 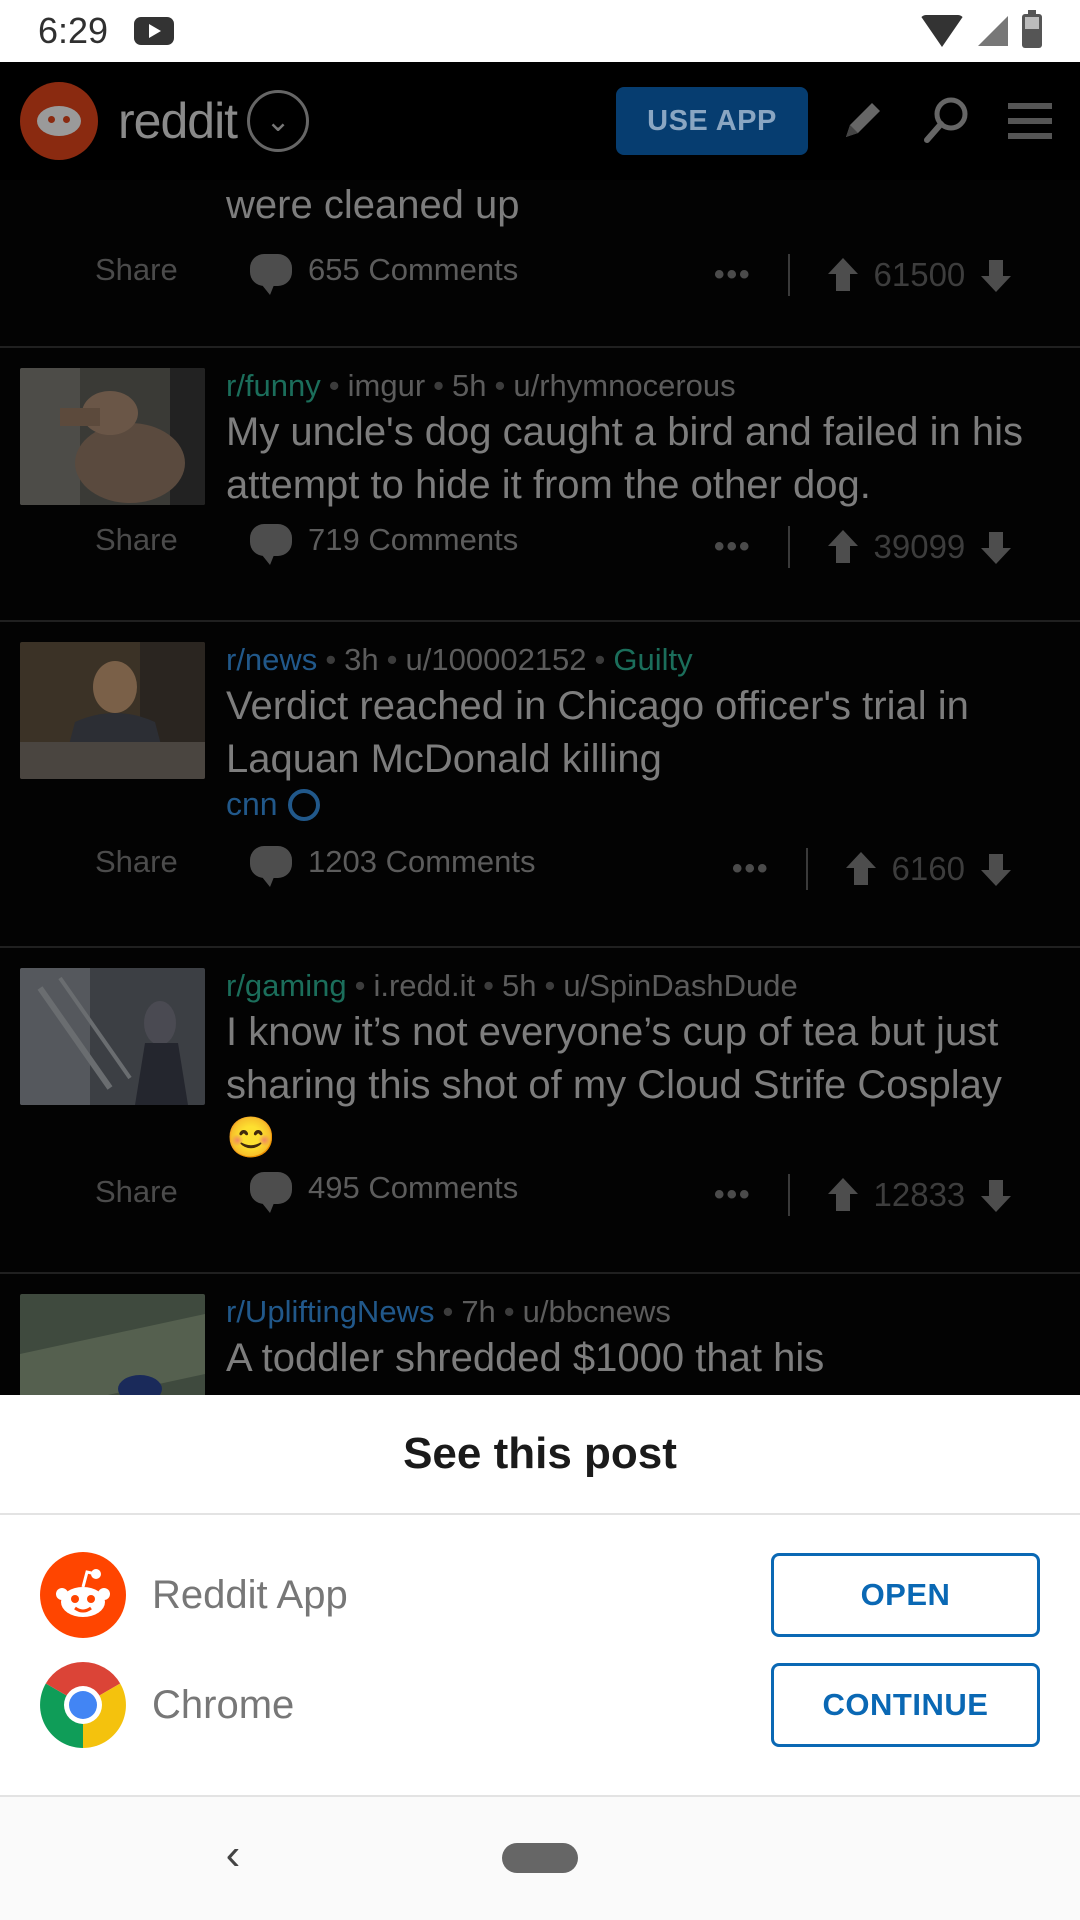 I want to click on comments-link: 655 Comments, so click(x=384, y=273).